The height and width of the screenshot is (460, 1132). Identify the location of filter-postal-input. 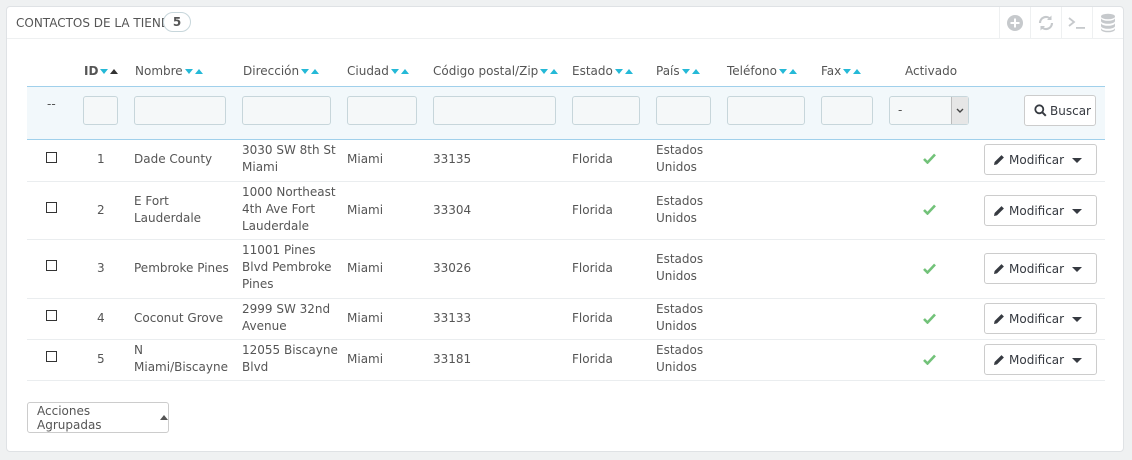
(494, 110).